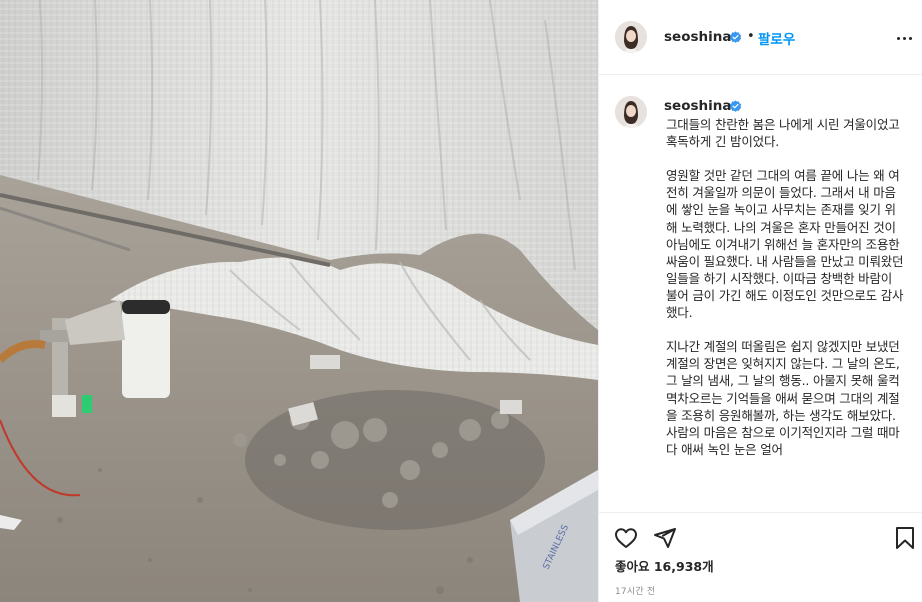 The height and width of the screenshot is (602, 922). What do you see at coordinates (776, 38) in the screenshot?
I see `follow-button: 팔로우` at bounding box center [776, 38].